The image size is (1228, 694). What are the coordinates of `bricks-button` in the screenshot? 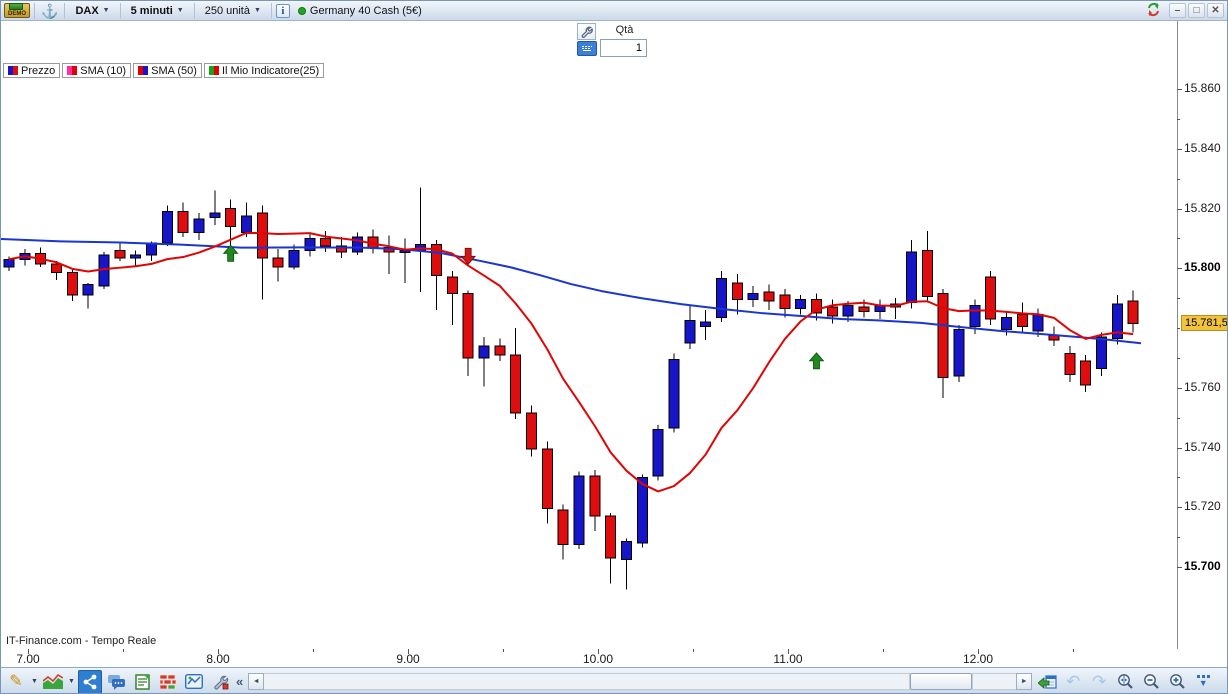 It's located at (168, 682).